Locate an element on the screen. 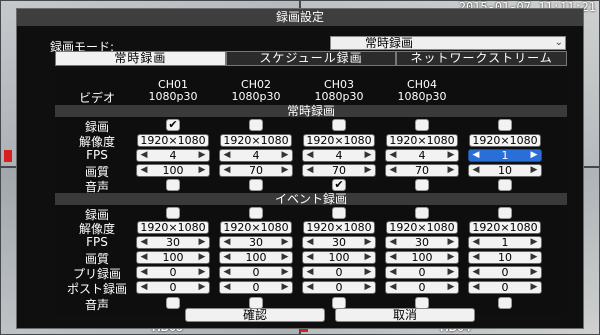  tab-schedule: スケジュール録画 is located at coordinates (311, 58).